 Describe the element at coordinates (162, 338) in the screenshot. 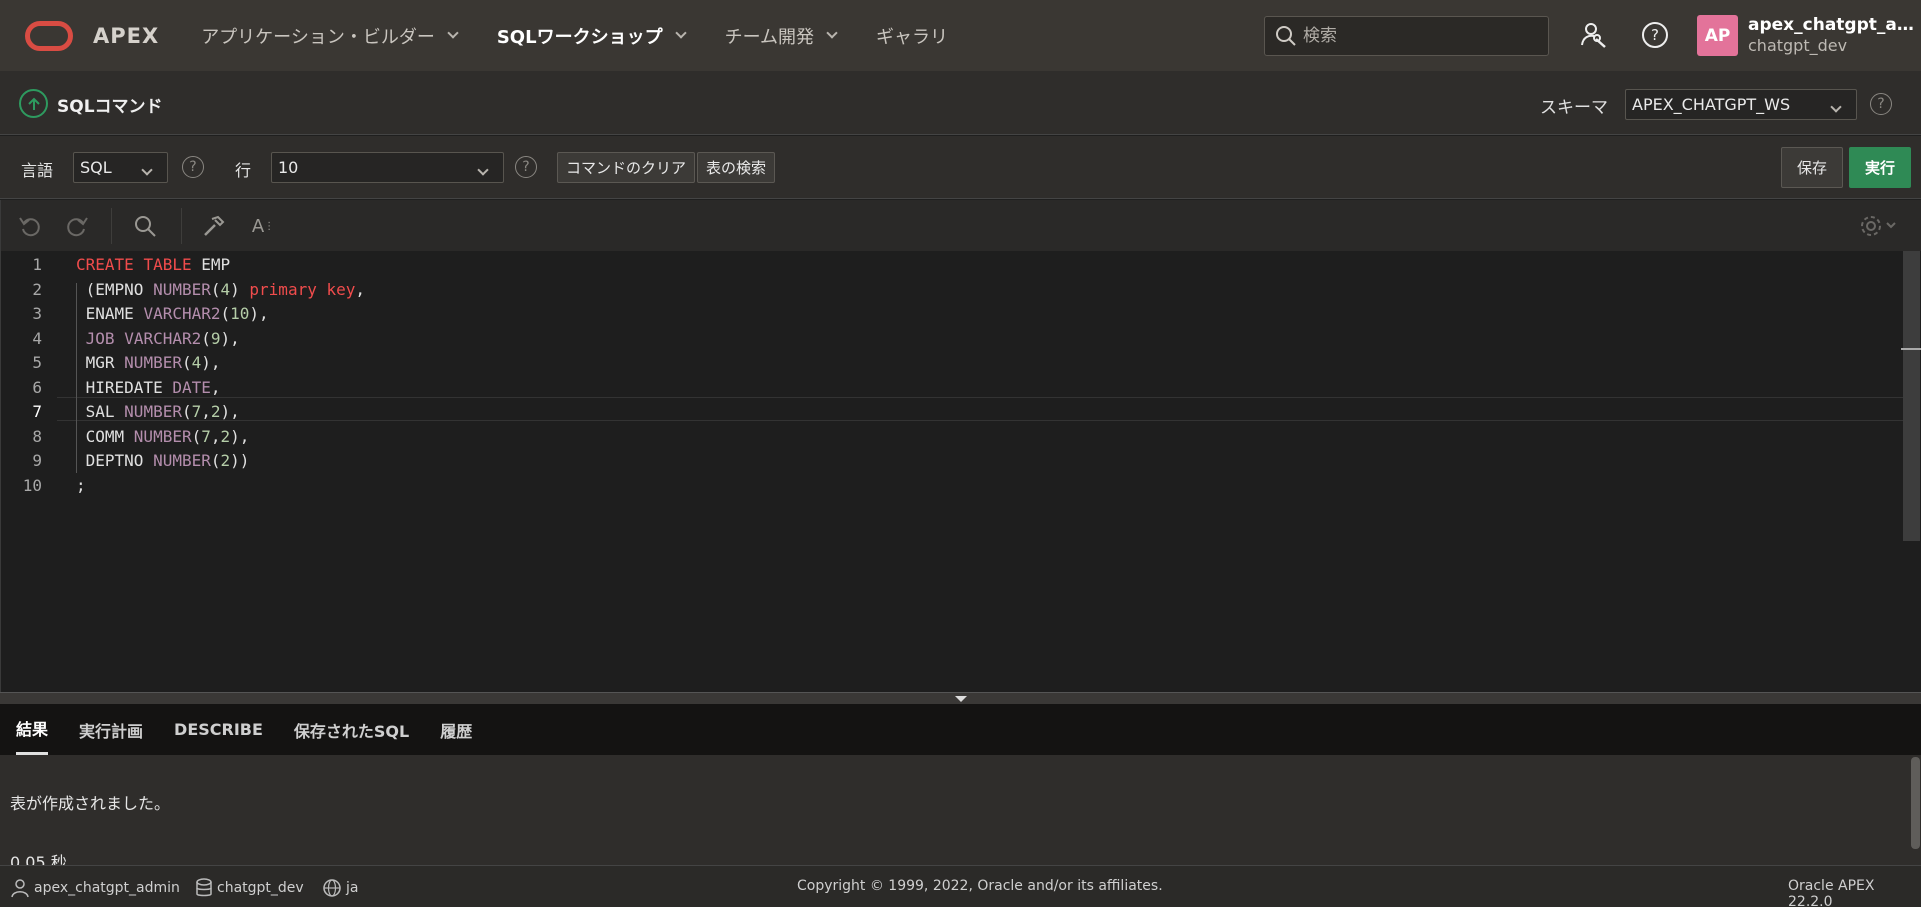

I see `code-line: JOB VARCHAR2(9),` at that location.